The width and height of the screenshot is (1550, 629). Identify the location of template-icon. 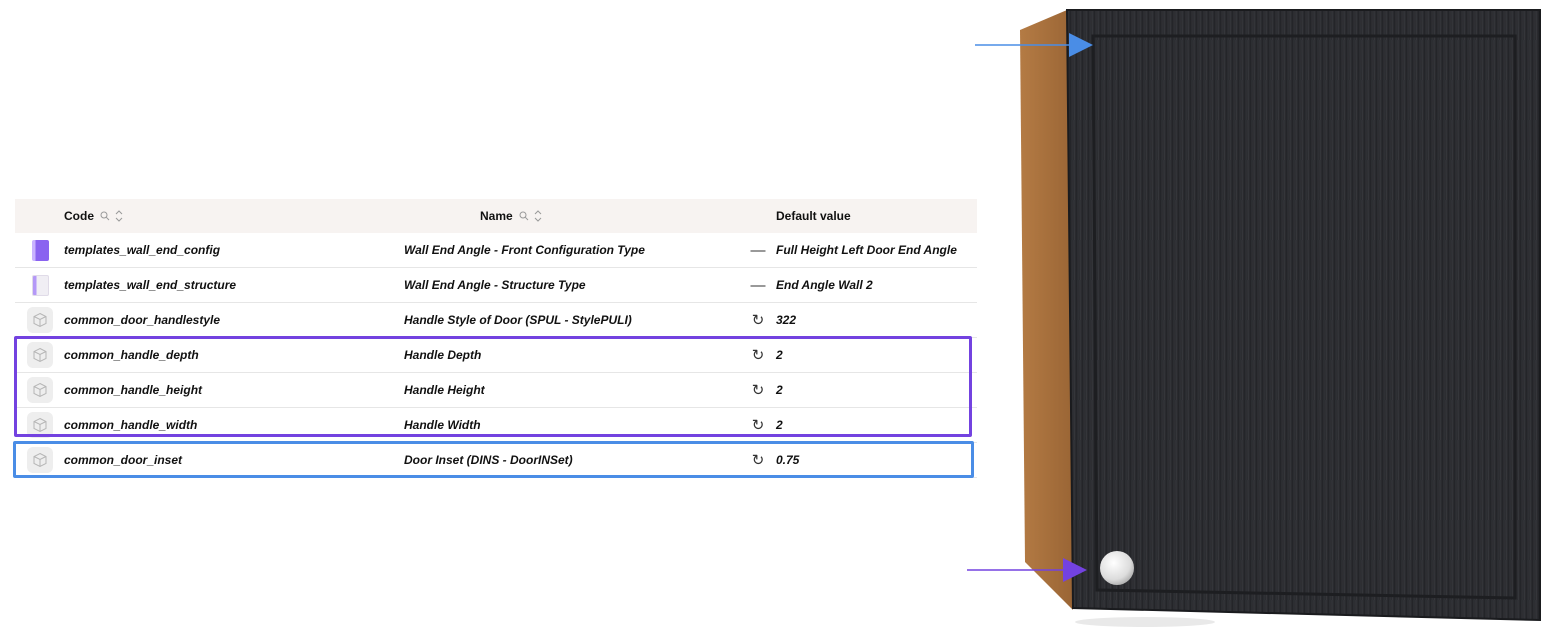
(40, 285).